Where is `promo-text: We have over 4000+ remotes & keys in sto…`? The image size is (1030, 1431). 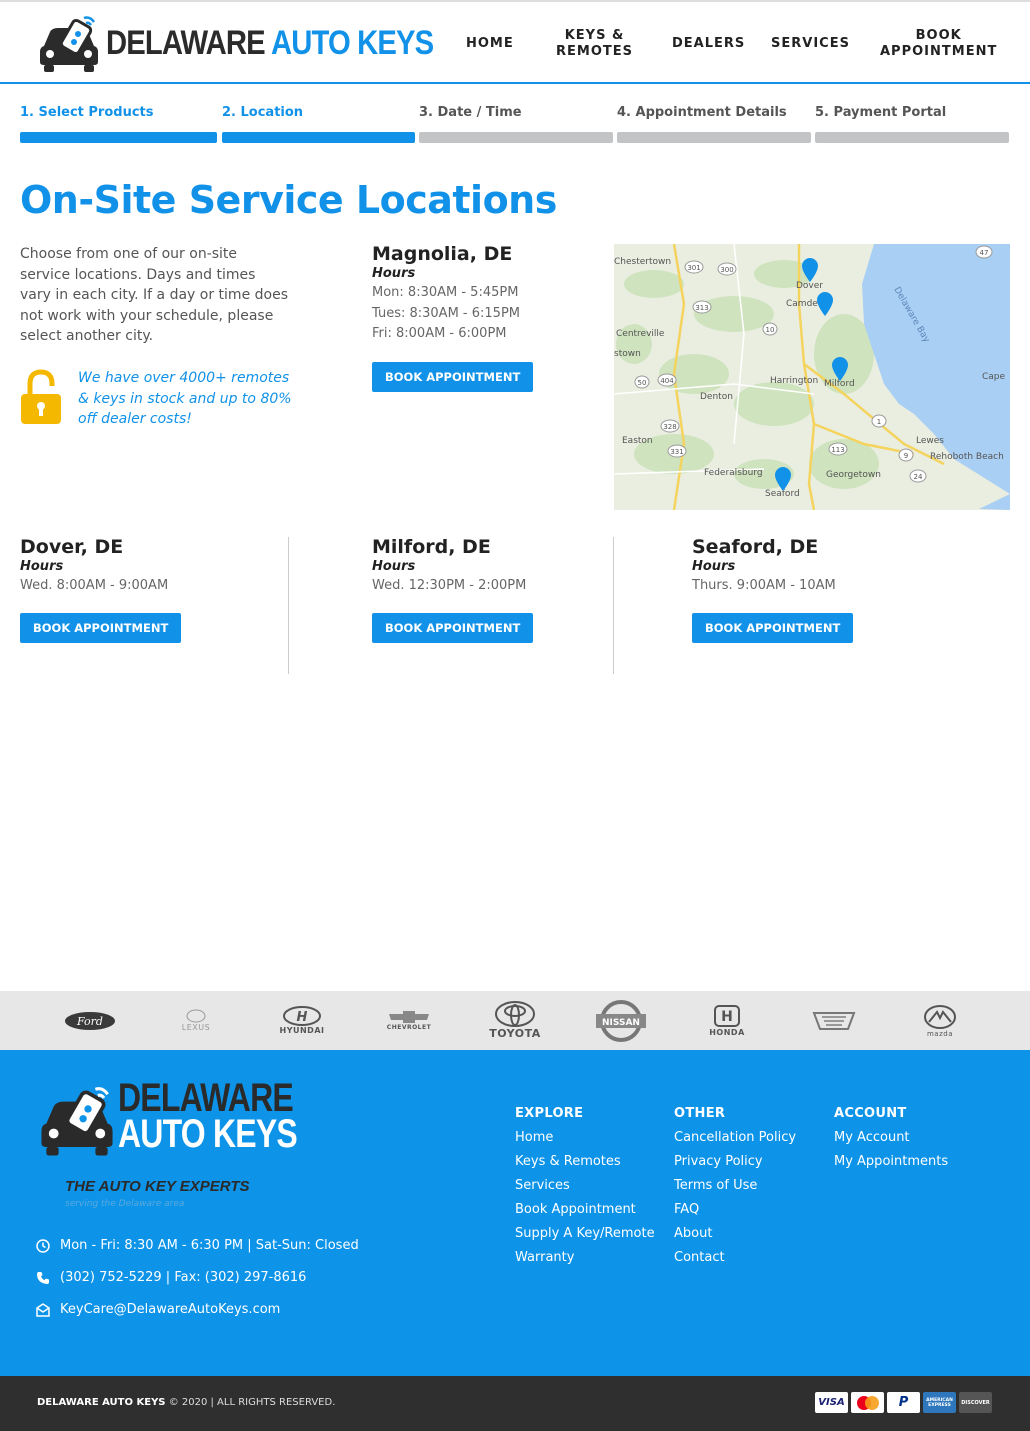 promo-text: We have over 4000+ remotes & keys in sto… is located at coordinates (185, 398).